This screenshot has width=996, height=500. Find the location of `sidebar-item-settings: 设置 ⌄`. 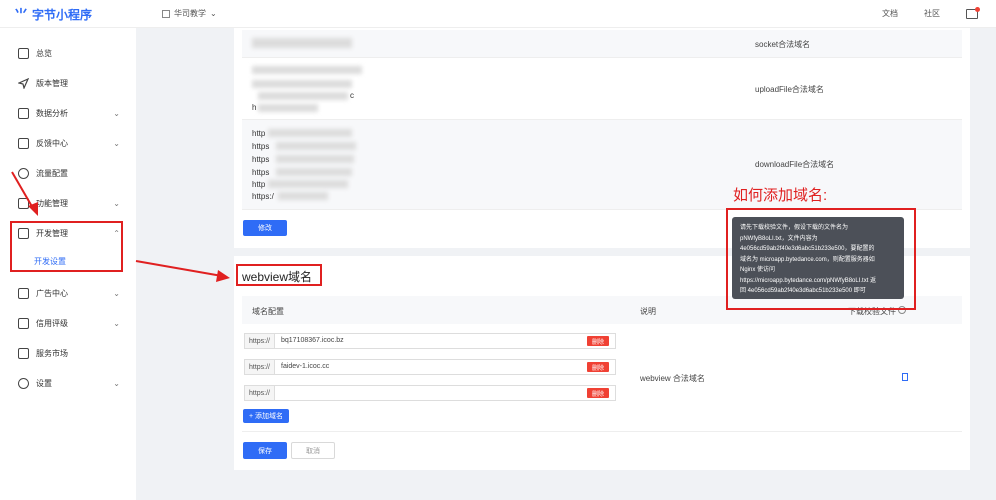

sidebar-item-settings: 设置 ⌄ is located at coordinates (68, 383).